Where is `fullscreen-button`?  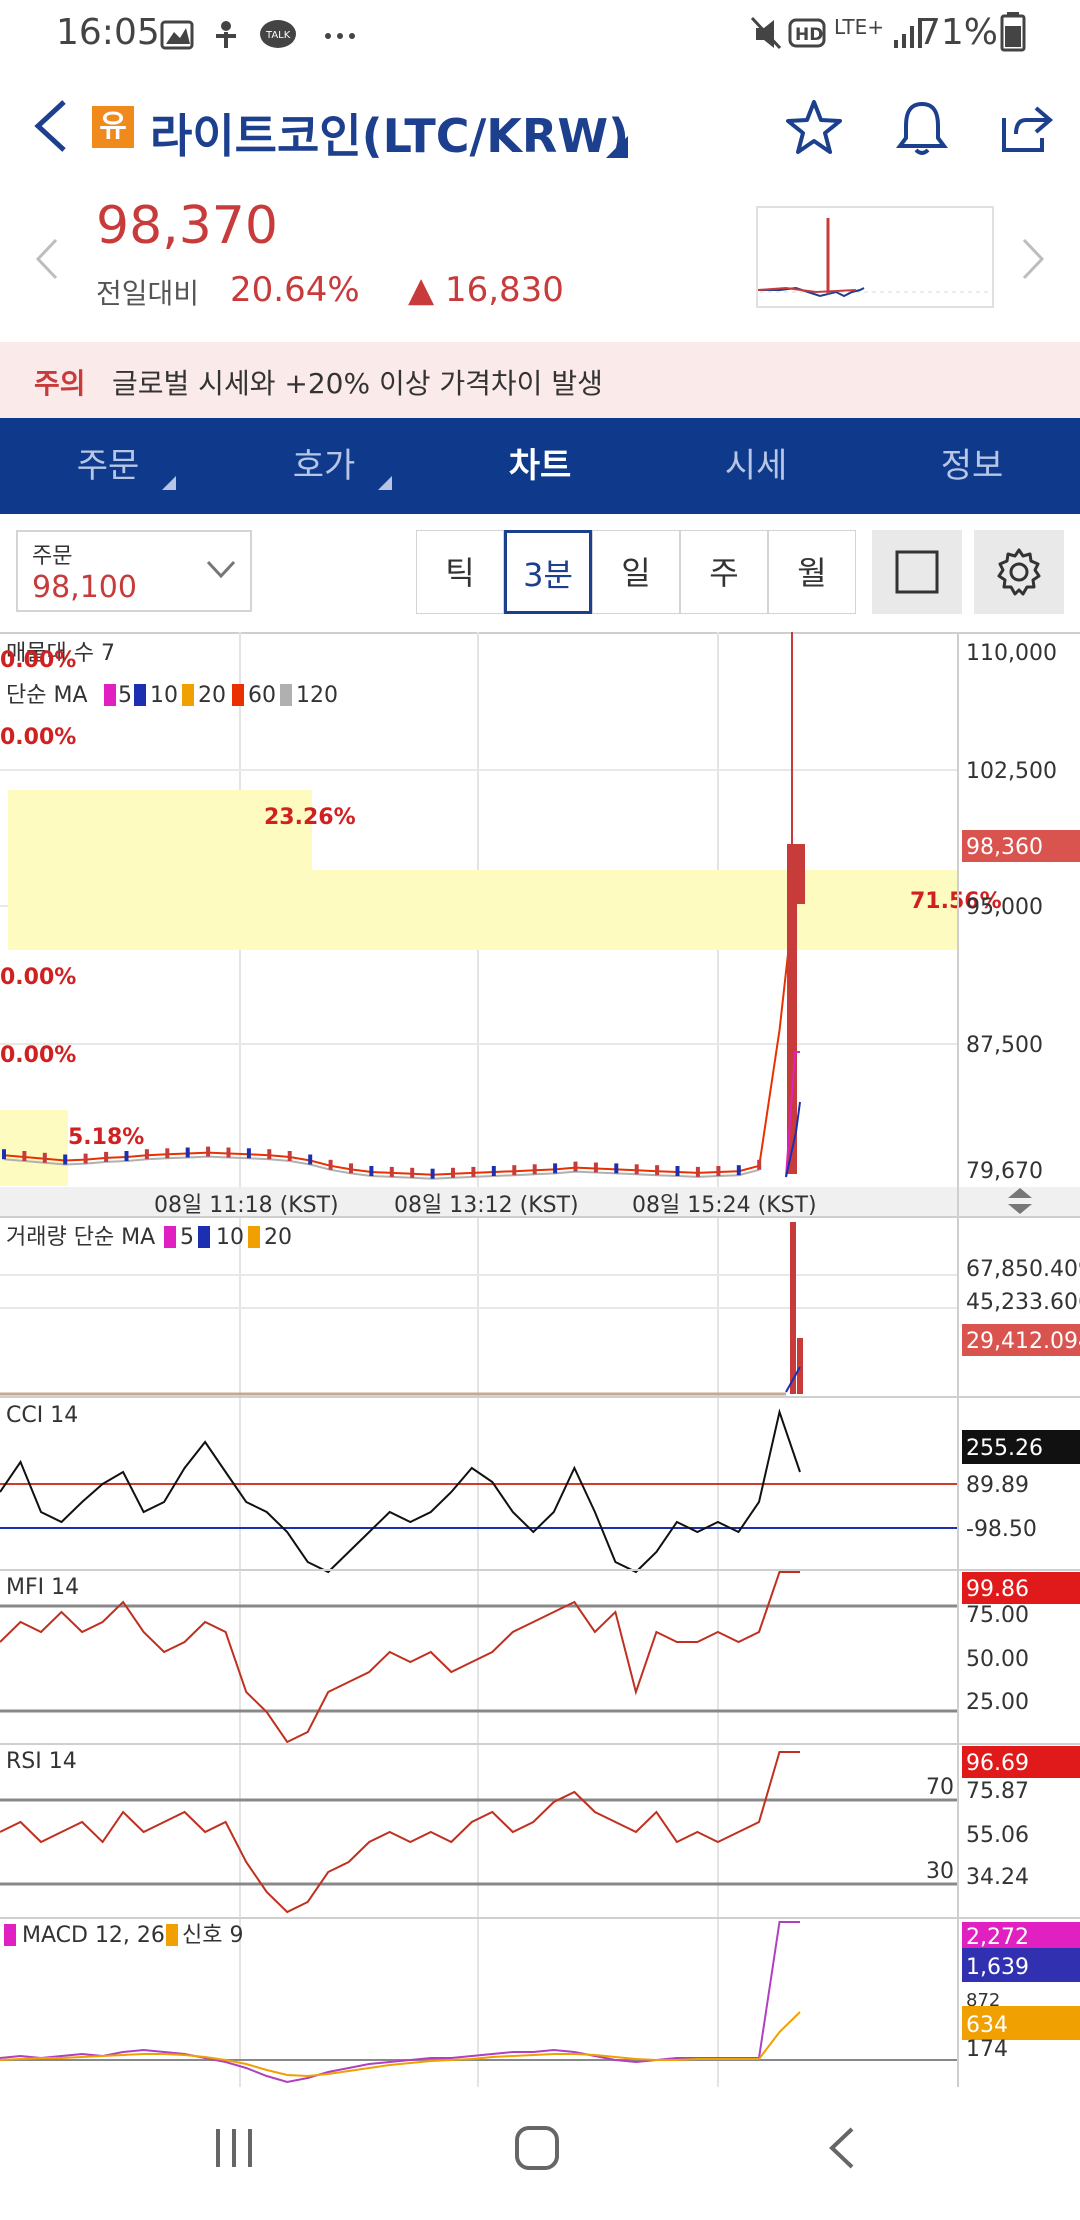
fullscreen-button is located at coordinates (917, 572).